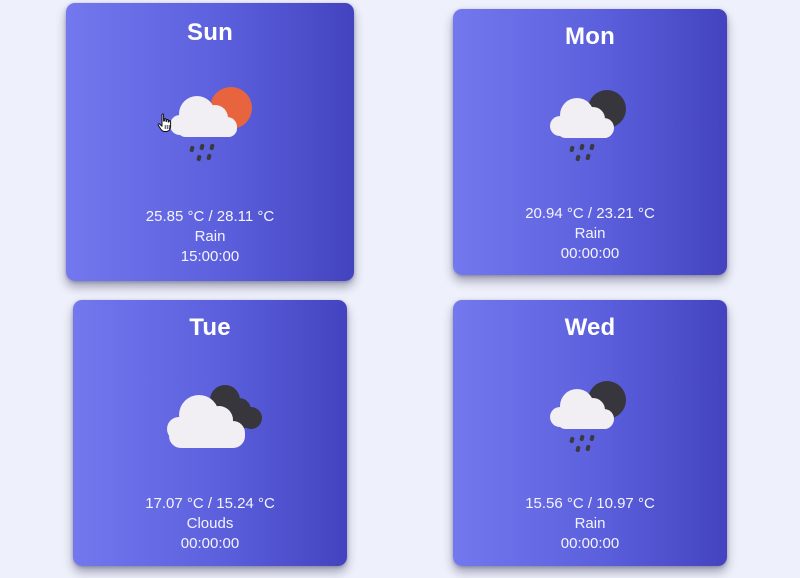 The width and height of the screenshot is (800, 578). I want to click on weather-condition: Clouds, so click(210, 523).